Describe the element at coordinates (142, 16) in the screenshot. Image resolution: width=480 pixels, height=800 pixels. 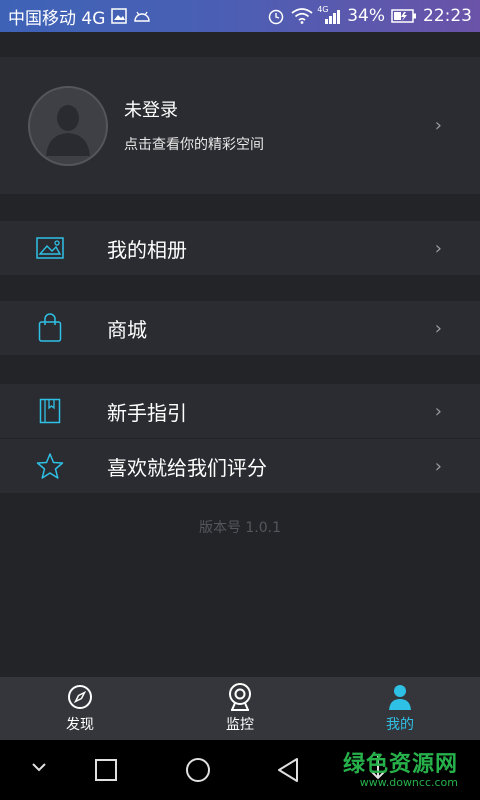
I see `android-icon` at that location.